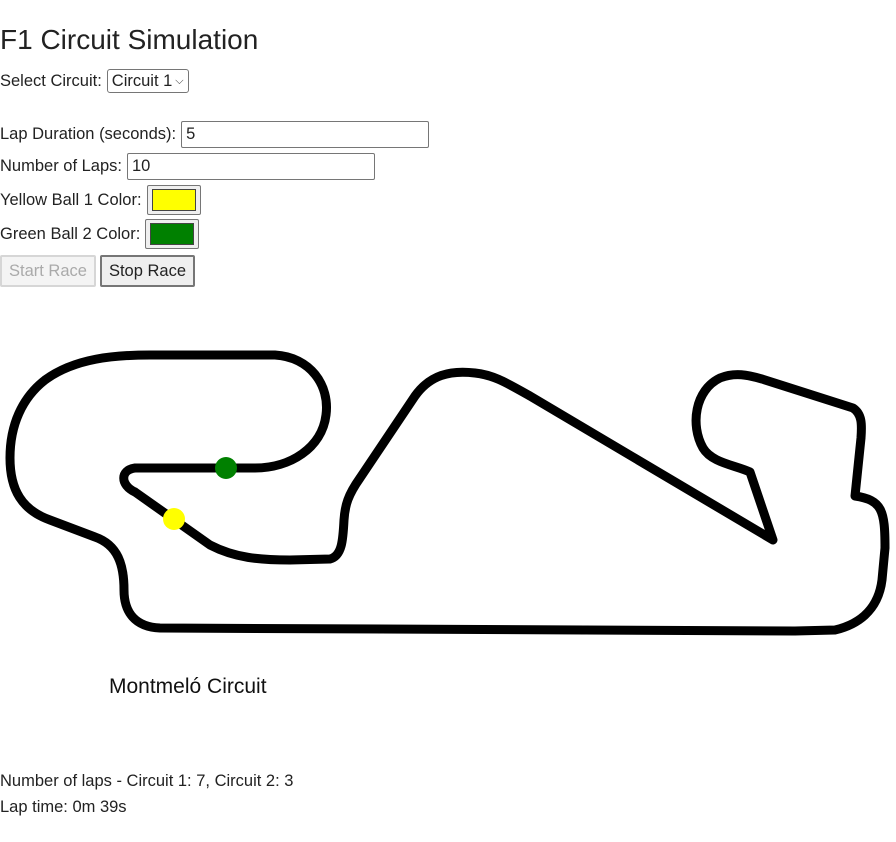 The height and width of the screenshot is (842, 896). What do you see at coordinates (179, 80) in the screenshot?
I see `chevron-down-icon: ⌵` at bounding box center [179, 80].